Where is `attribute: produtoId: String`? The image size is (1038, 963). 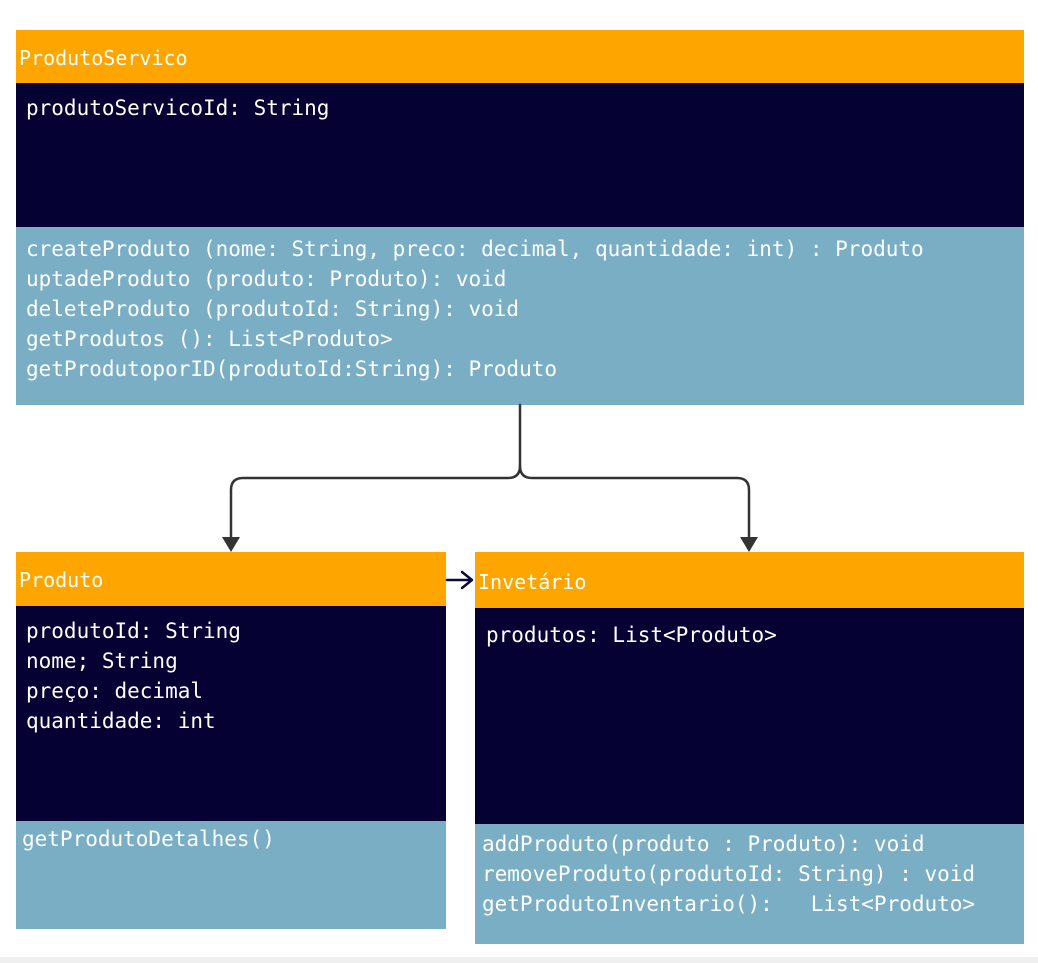
attribute: produtoId: String is located at coordinates (133, 631).